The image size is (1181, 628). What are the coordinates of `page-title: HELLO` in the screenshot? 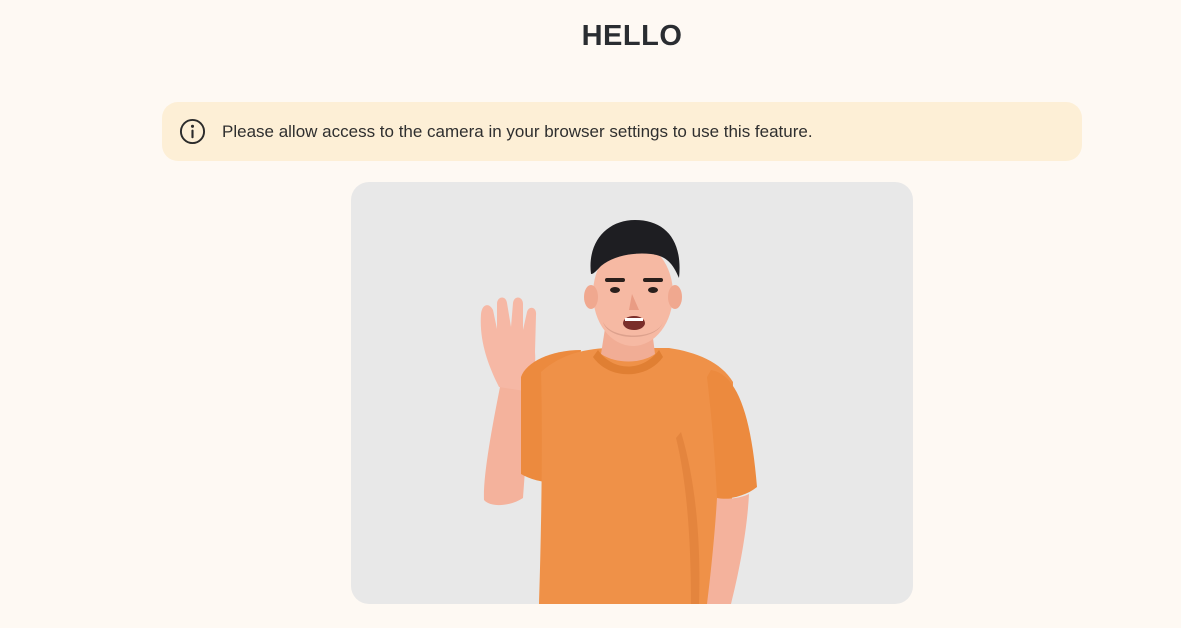 It's located at (632, 36).